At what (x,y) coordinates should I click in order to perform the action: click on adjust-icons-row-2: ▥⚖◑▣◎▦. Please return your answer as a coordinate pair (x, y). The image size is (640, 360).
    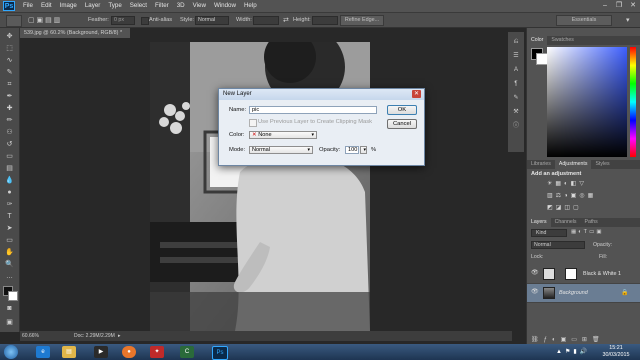
    Looking at the image, I should click on (571, 195).